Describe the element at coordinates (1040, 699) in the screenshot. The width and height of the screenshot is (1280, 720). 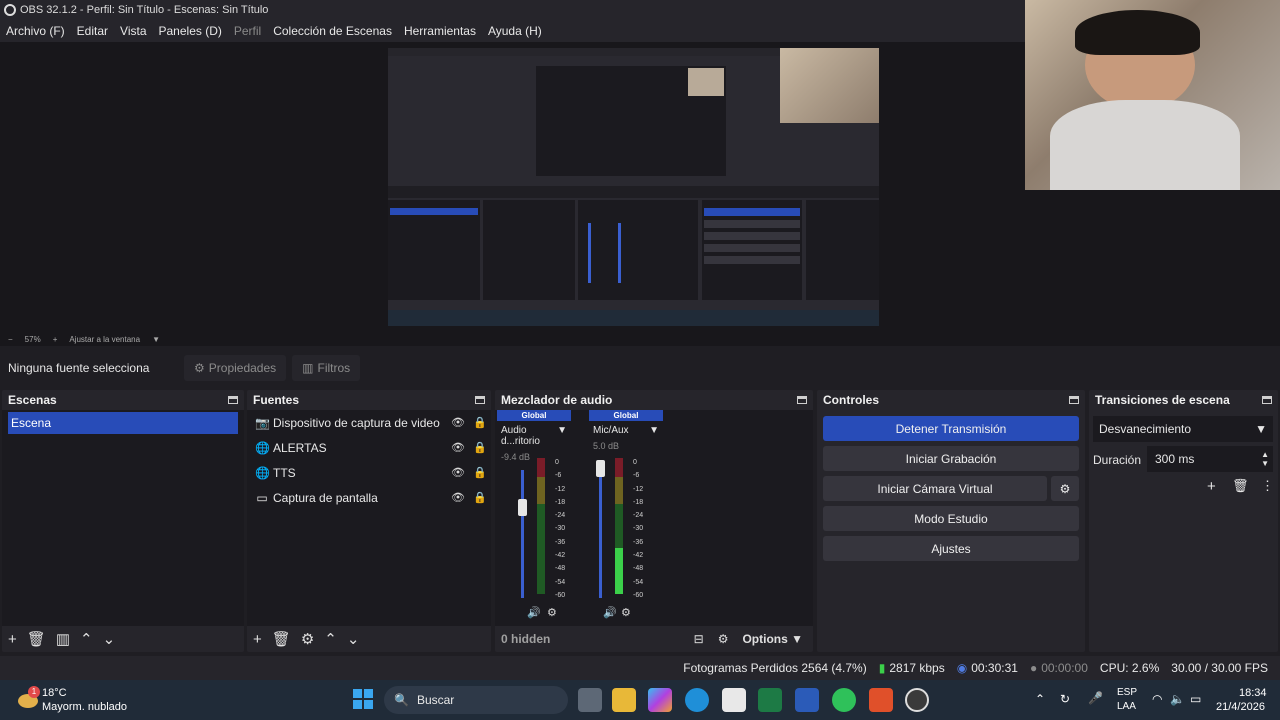
I see `chevron-up-icon: ⌃` at that location.